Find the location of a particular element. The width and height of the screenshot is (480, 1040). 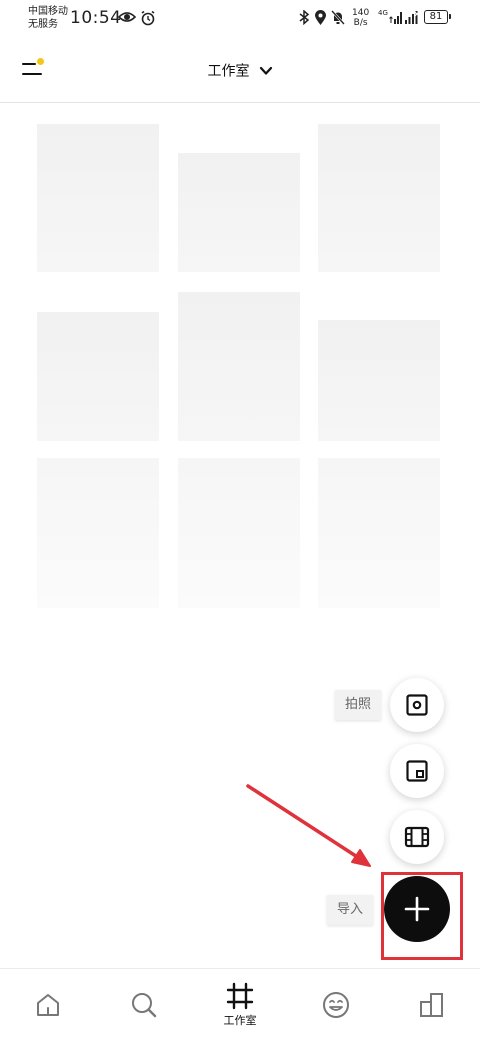

nav-emoji is located at coordinates (336, 1004).